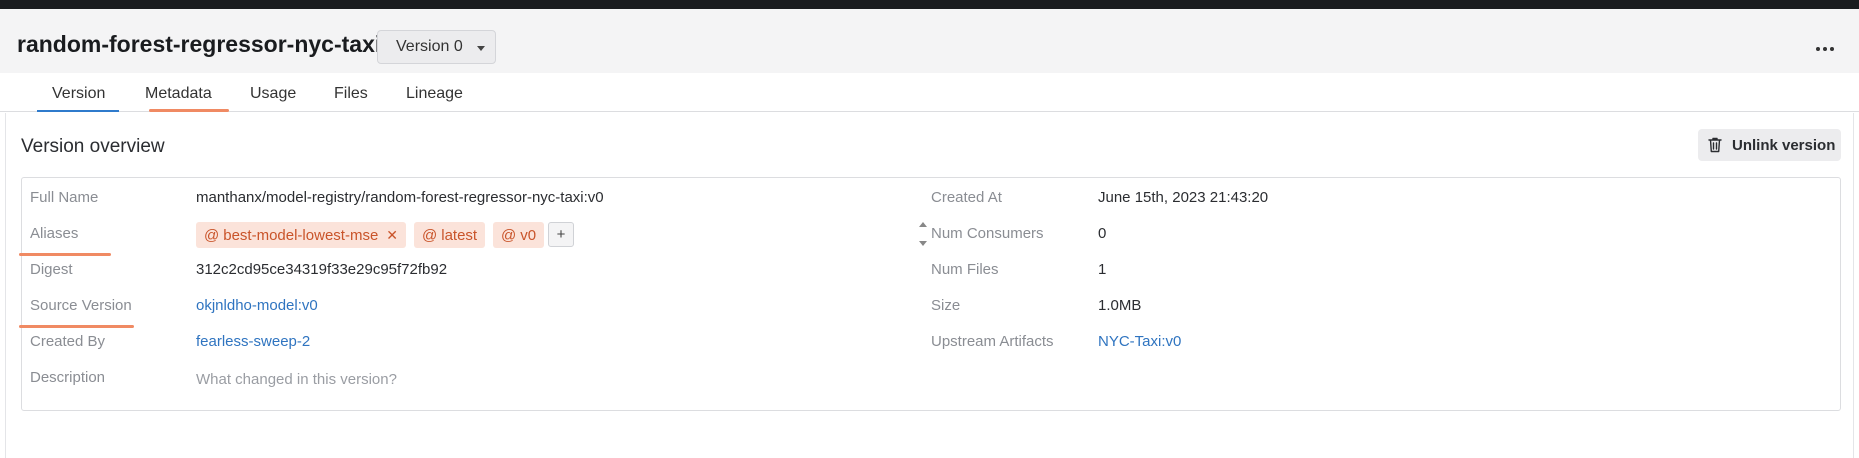 This screenshot has width=1859, height=458. I want to click on tab-version: Version, so click(78, 94).